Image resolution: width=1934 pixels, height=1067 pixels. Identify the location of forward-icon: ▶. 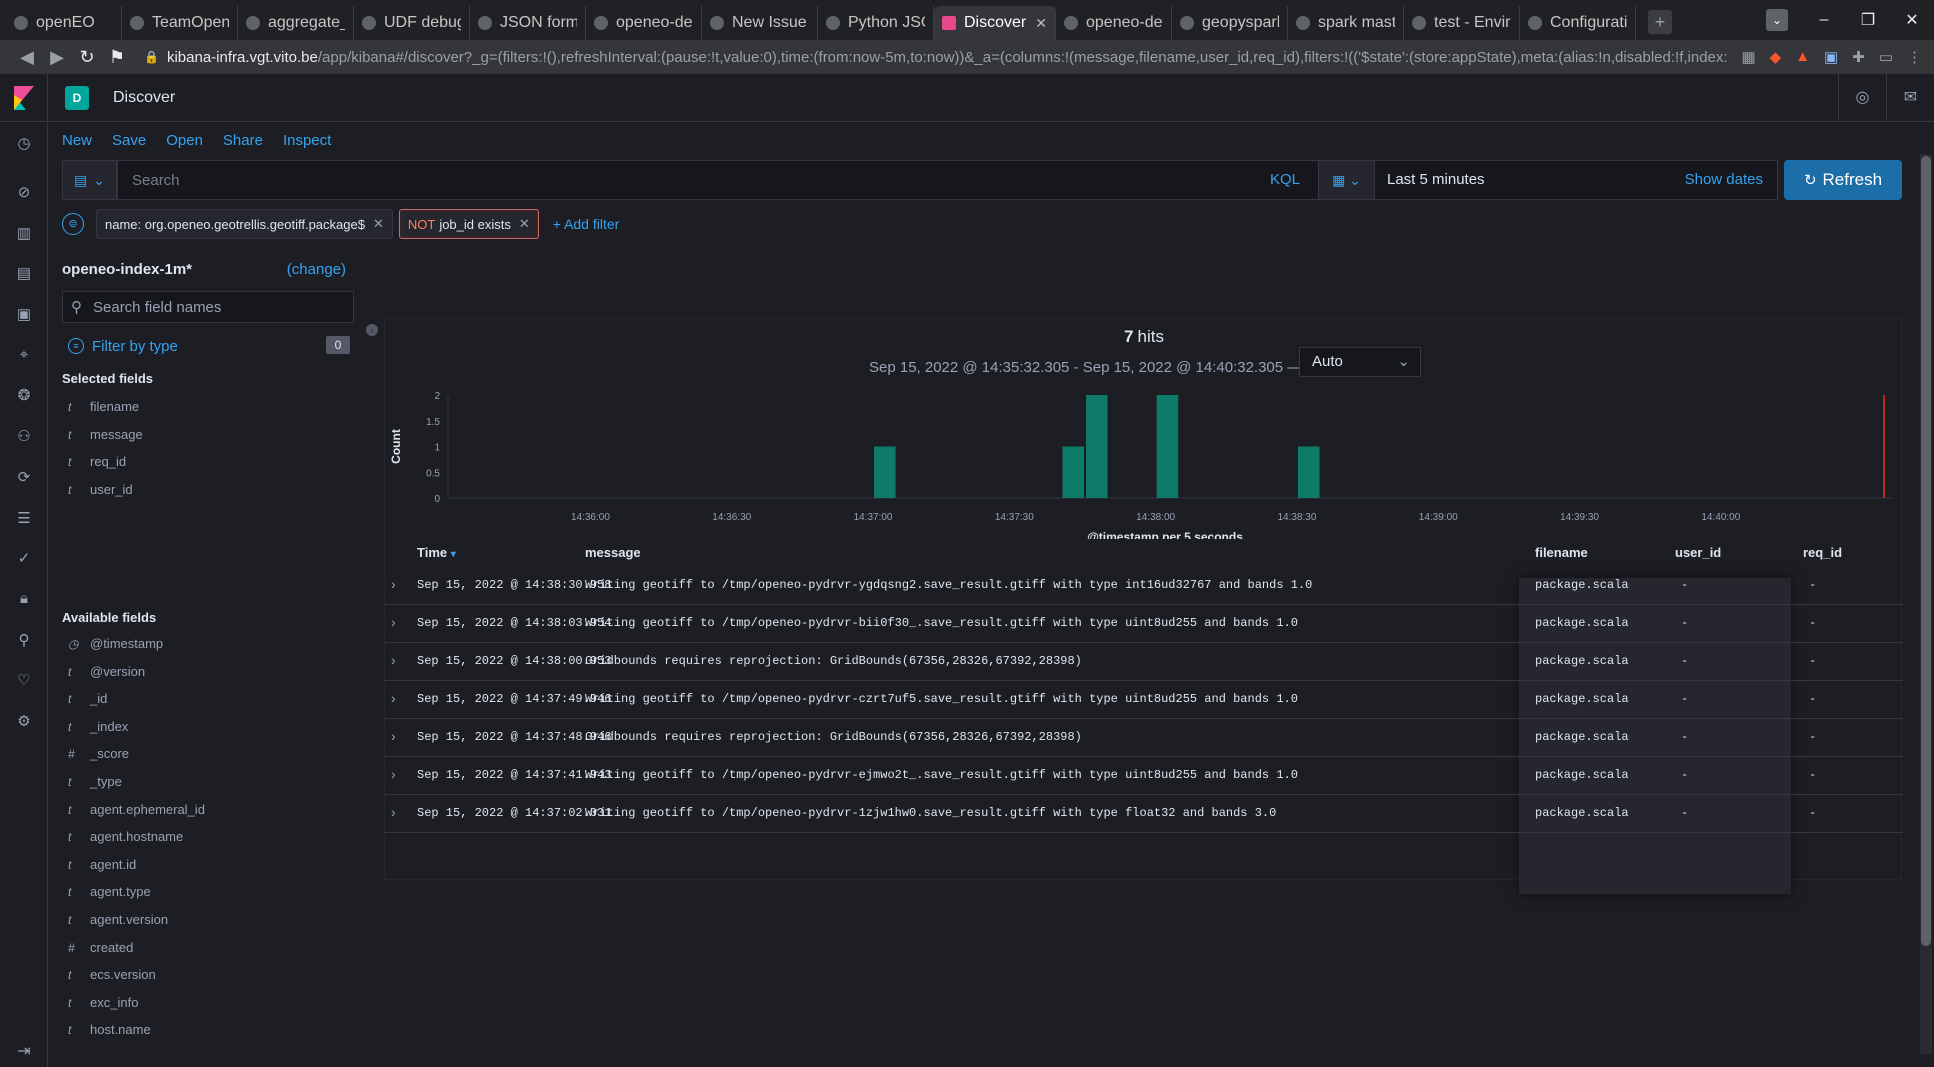
(57, 57).